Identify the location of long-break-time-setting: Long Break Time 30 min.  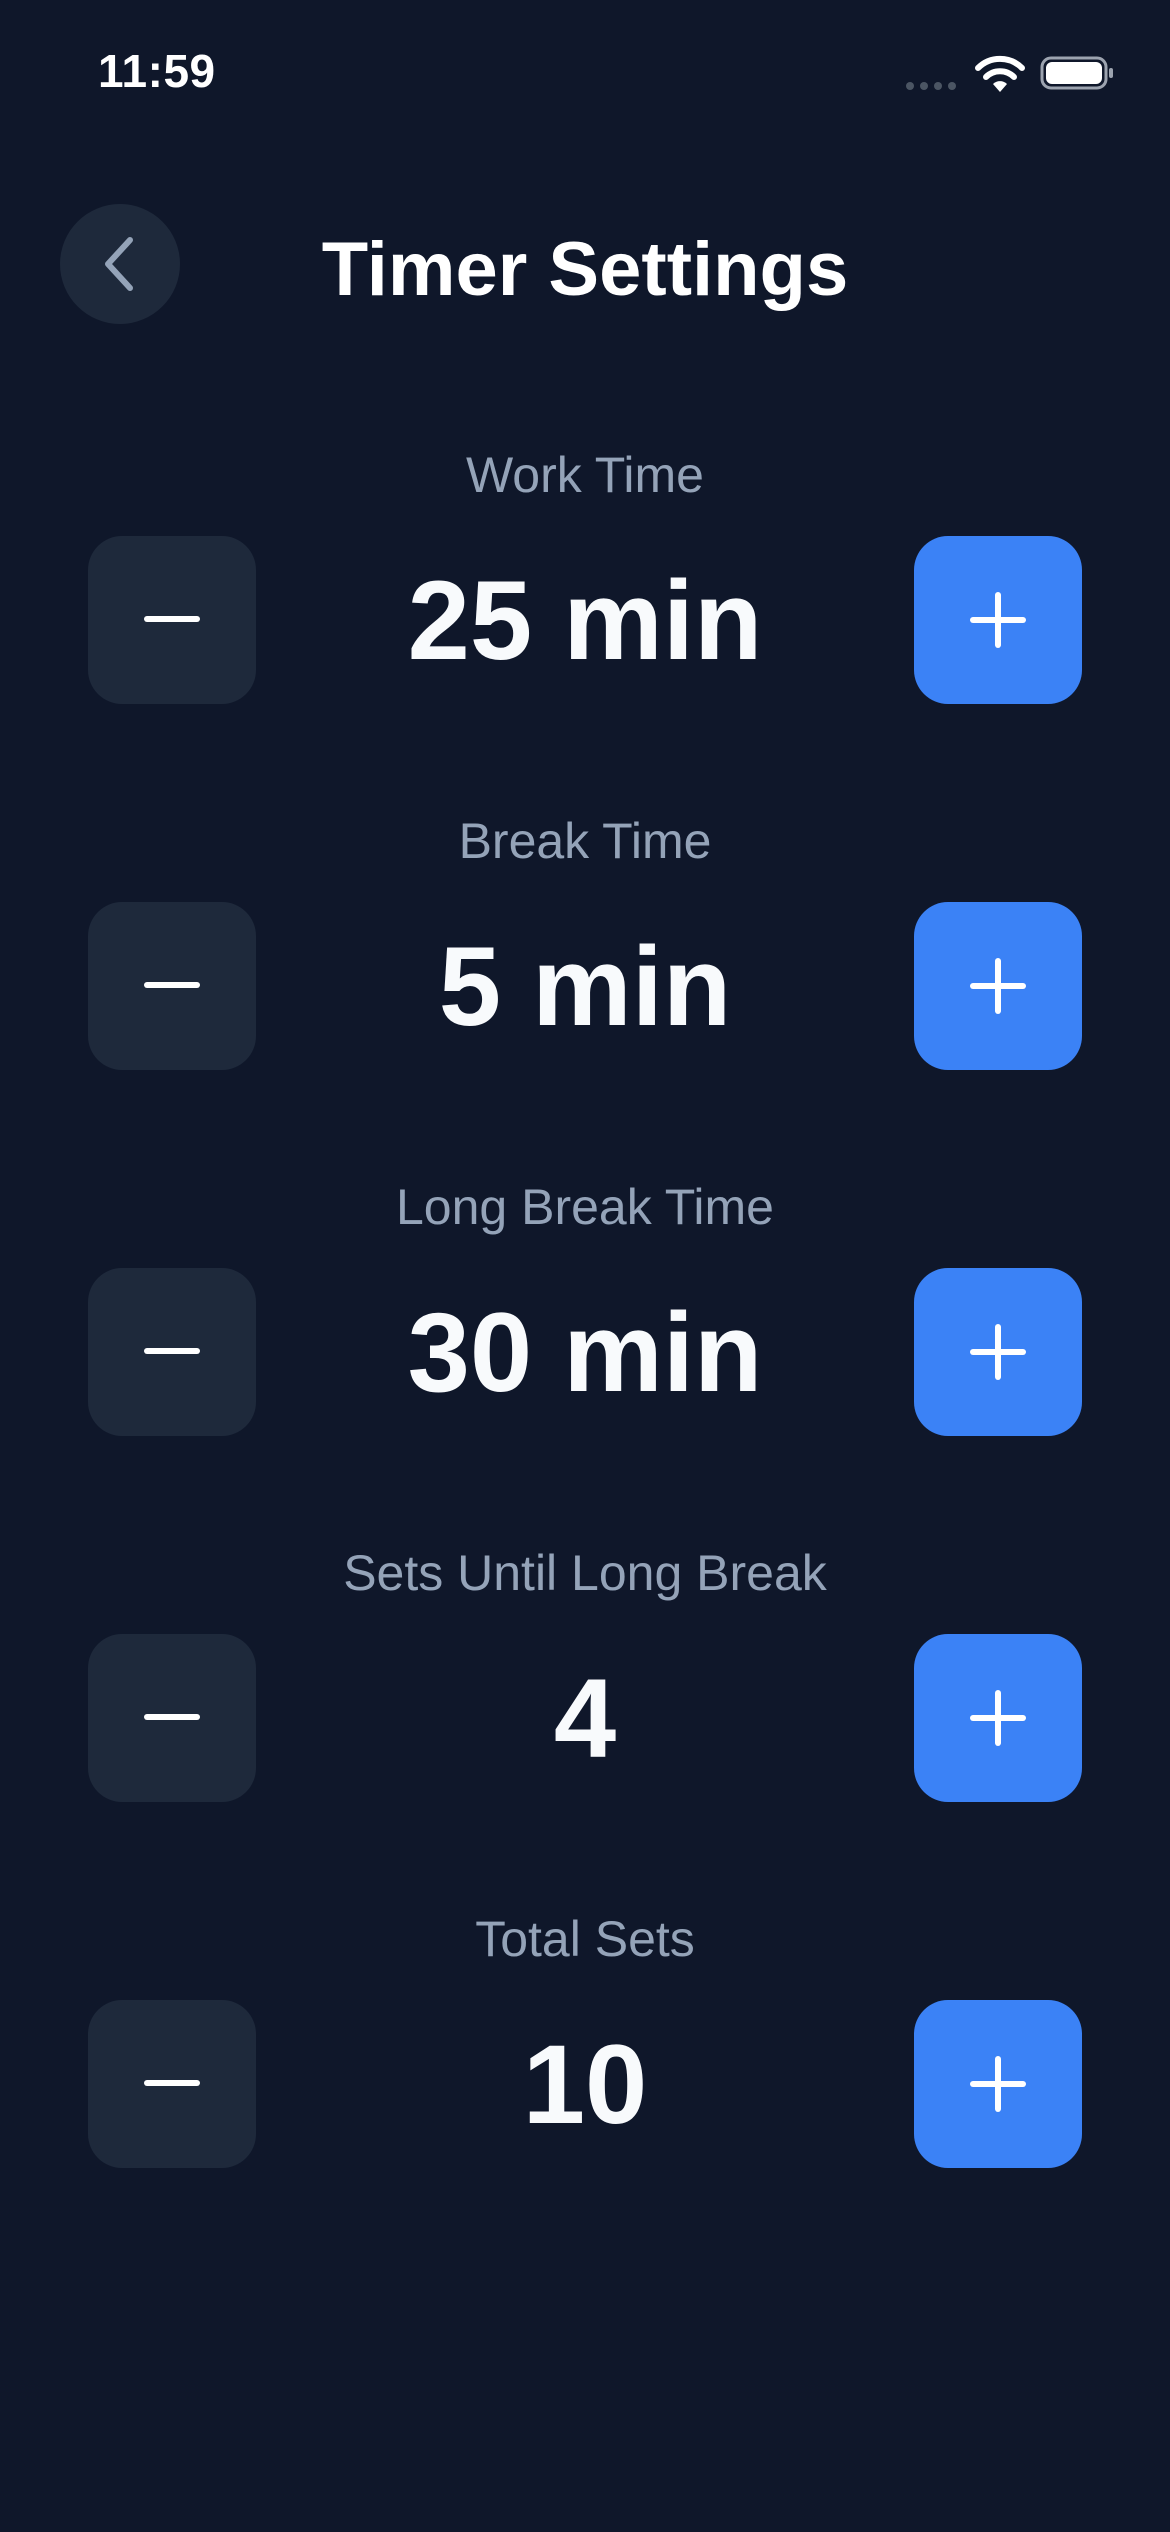
(585, 1318).